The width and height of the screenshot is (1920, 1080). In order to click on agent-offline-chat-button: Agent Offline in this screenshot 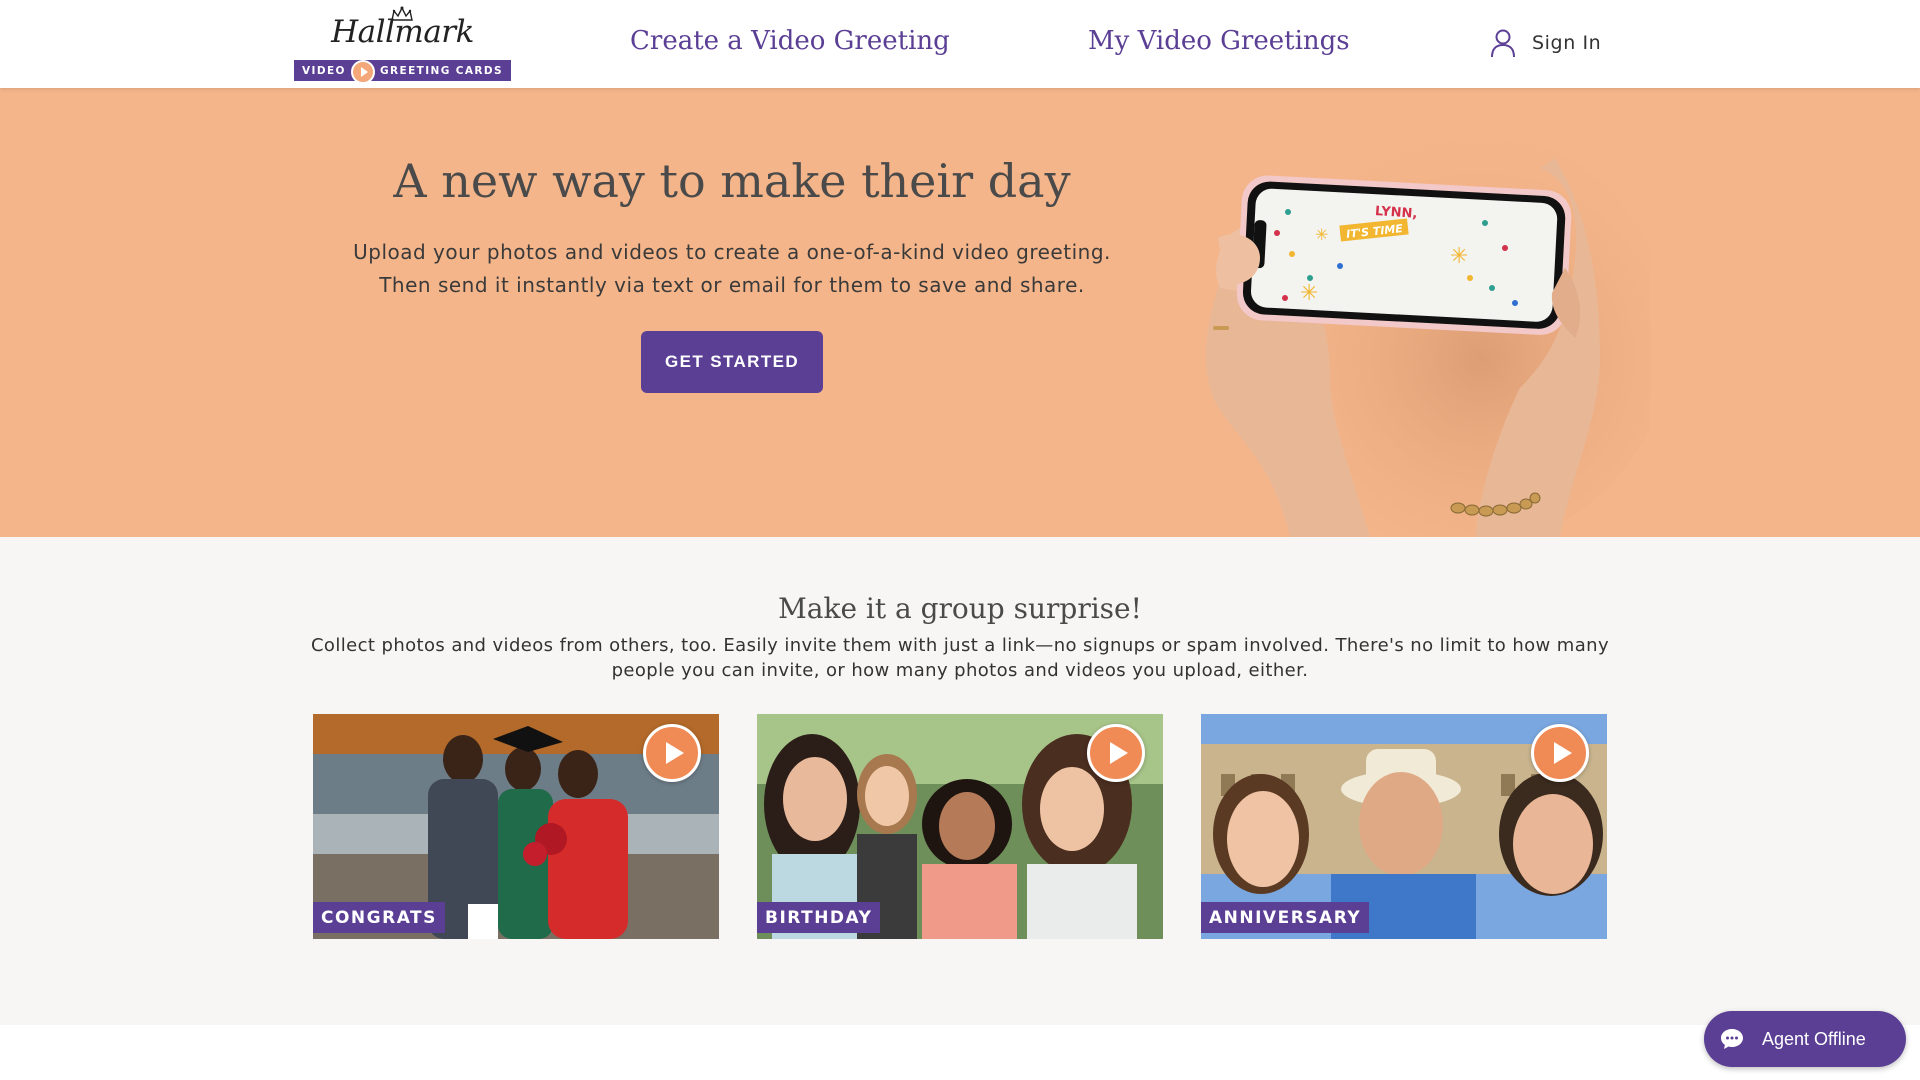, I will do `click(1805, 1039)`.